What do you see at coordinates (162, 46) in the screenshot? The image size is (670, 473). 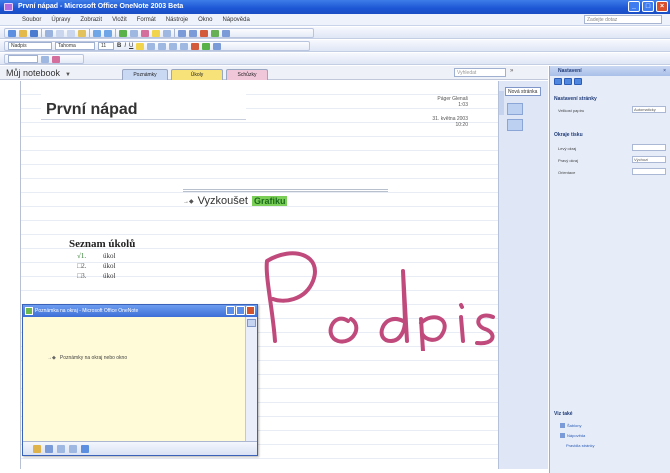 I see `numbering-icon` at bounding box center [162, 46].